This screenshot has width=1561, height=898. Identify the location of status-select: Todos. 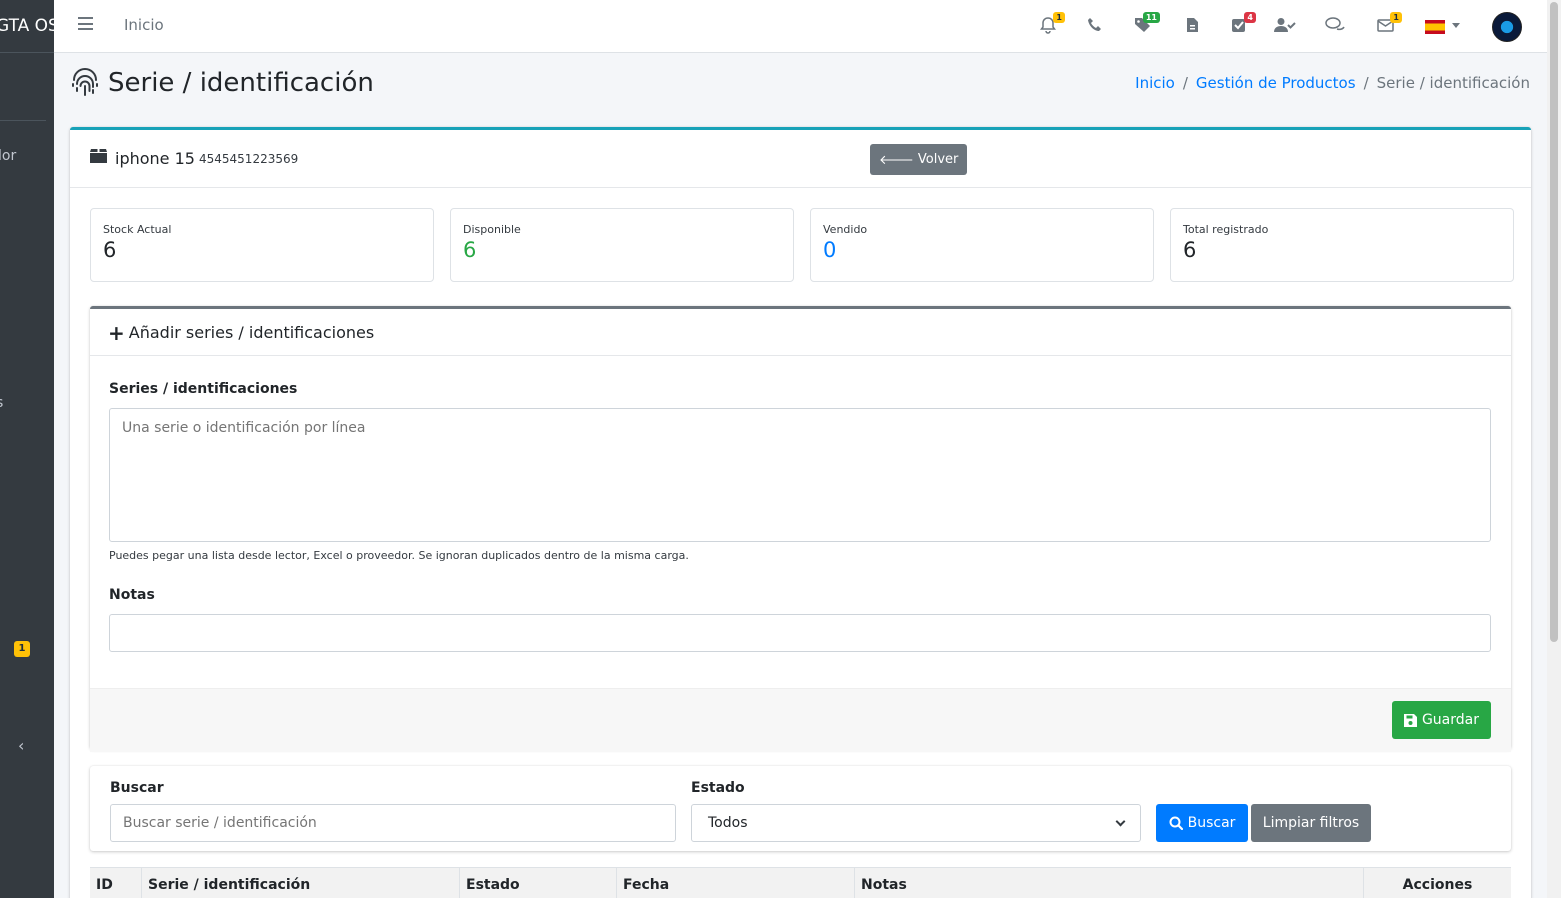
(916, 823).